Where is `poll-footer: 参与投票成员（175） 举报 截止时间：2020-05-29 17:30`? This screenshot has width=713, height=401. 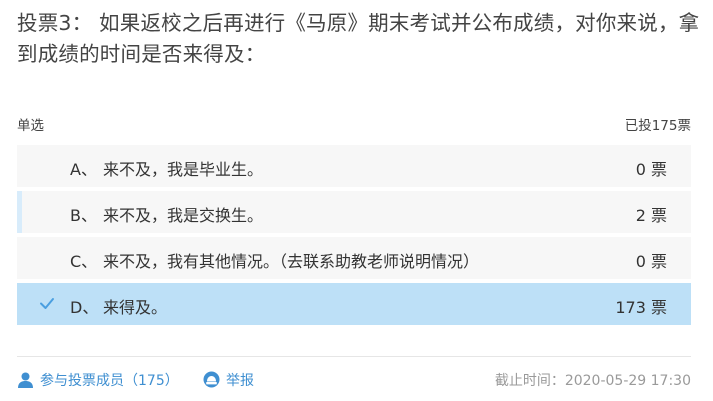 poll-footer: 参与投票成员（175） 举报 截止时间：2020-05-29 17:30 is located at coordinates (354, 381).